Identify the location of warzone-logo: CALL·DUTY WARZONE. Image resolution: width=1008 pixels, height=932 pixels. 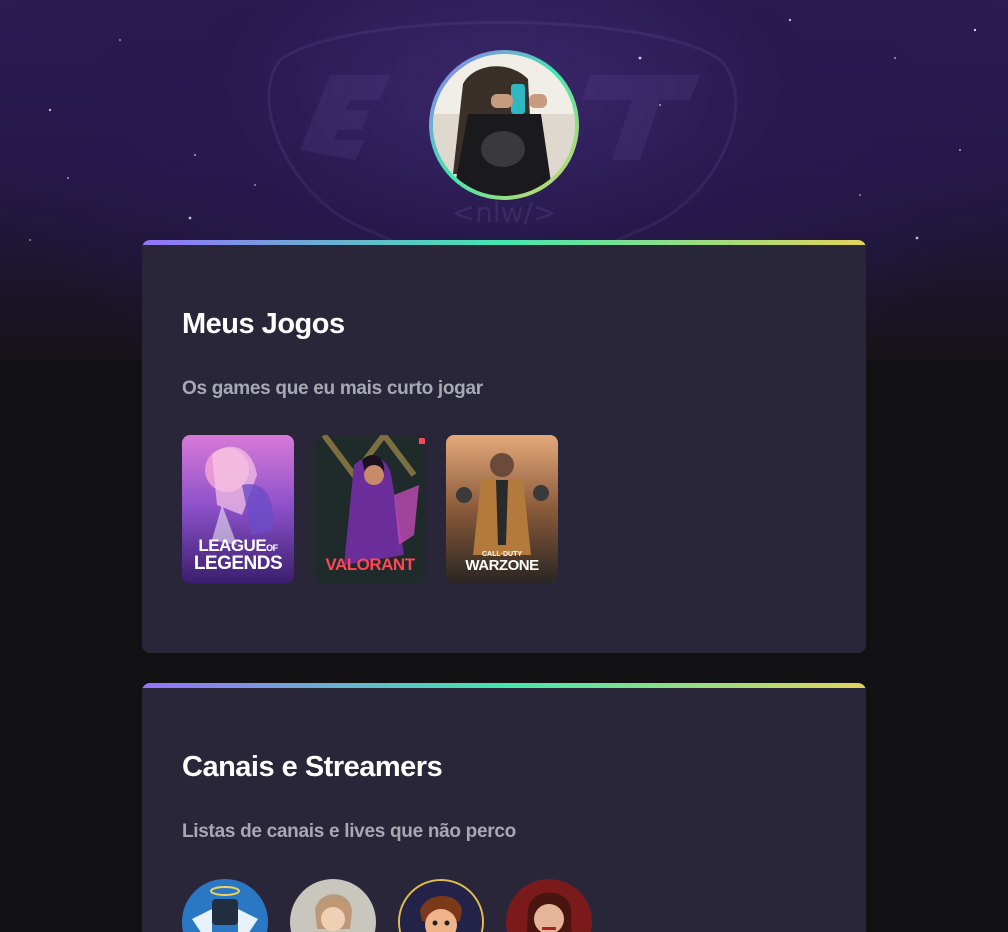
(502, 562).